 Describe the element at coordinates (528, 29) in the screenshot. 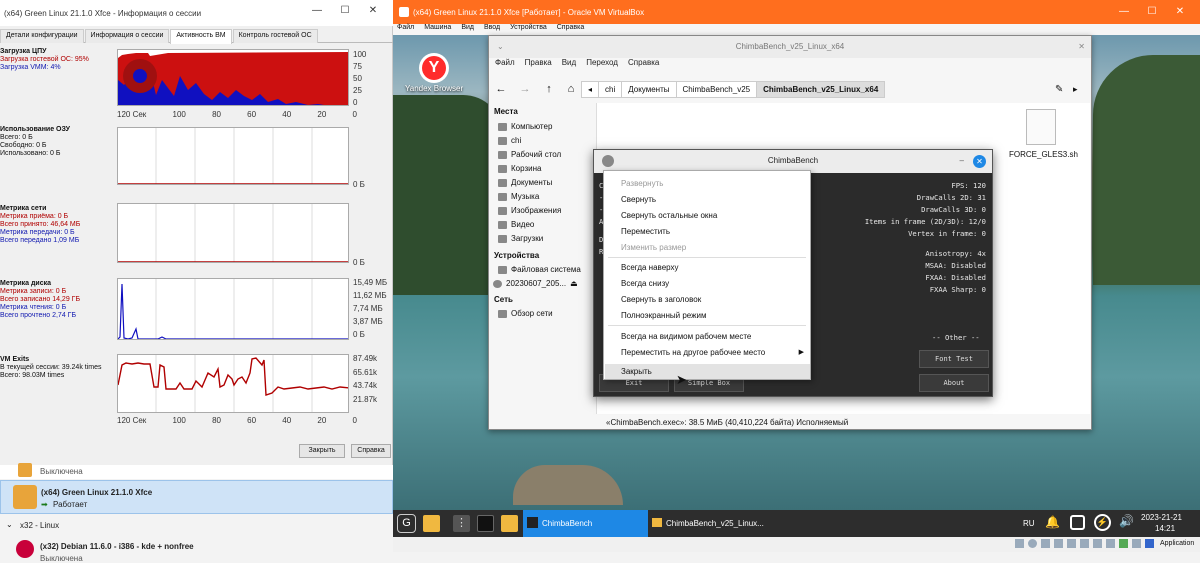

I see `menu-devices: Устройства` at that location.